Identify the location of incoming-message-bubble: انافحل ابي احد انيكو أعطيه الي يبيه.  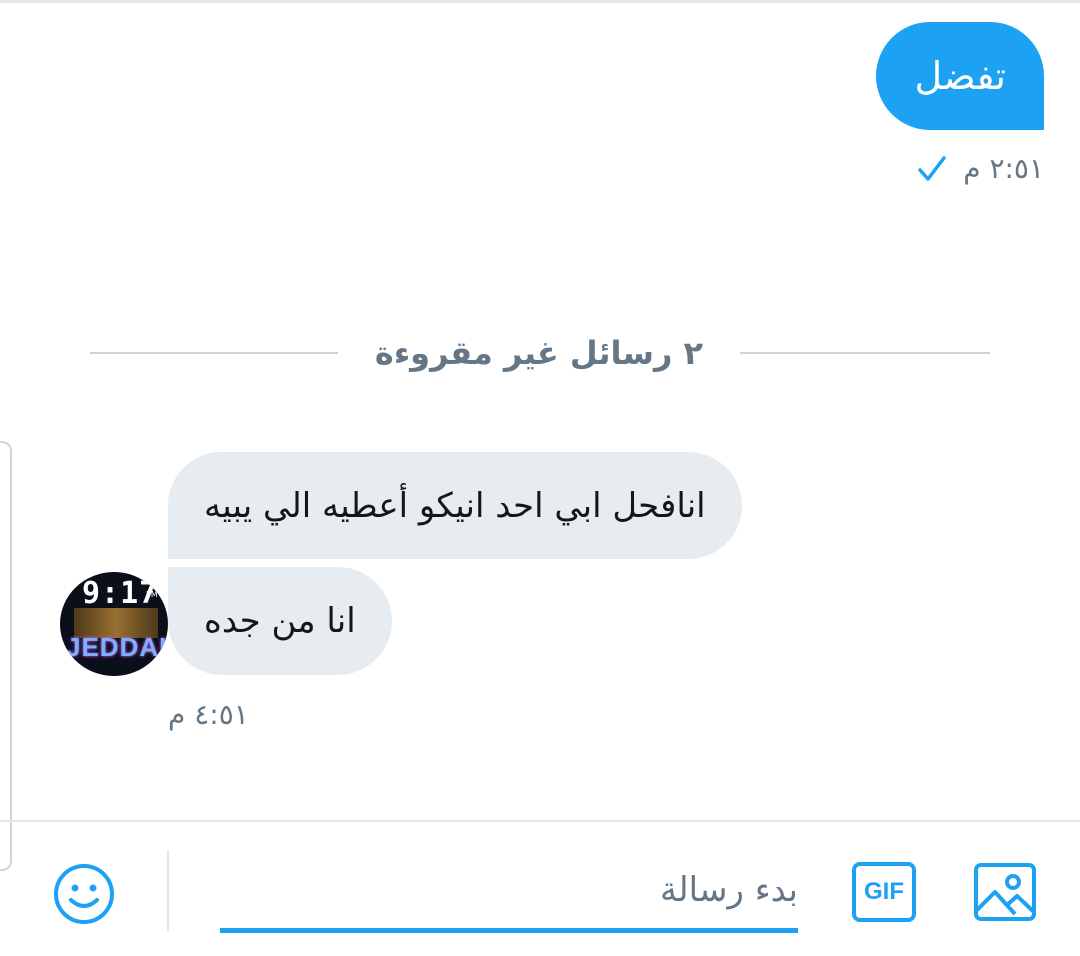
(455, 505).